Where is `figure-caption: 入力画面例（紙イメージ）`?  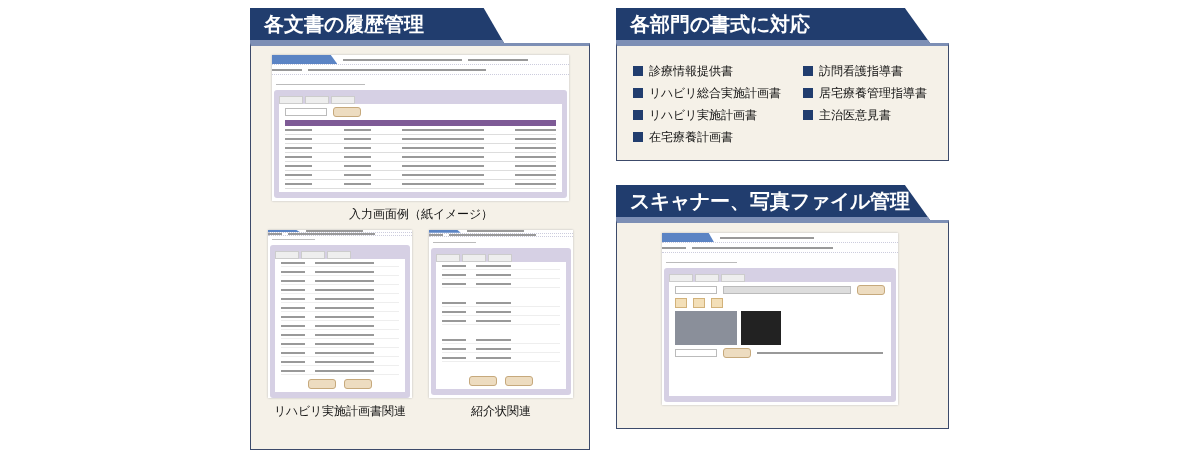 figure-caption: 入力画面例（紙イメージ） is located at coordinates (420, 214).